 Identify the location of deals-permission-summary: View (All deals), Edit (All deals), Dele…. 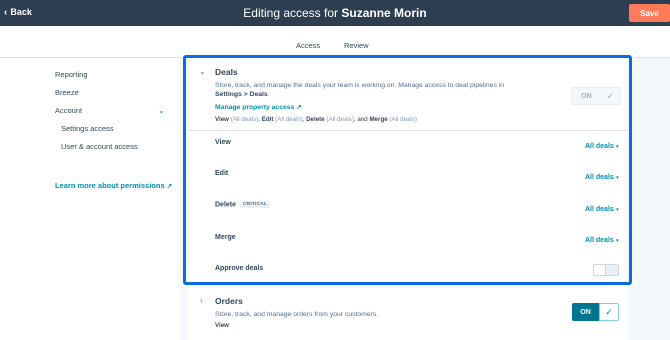
(316, 119).